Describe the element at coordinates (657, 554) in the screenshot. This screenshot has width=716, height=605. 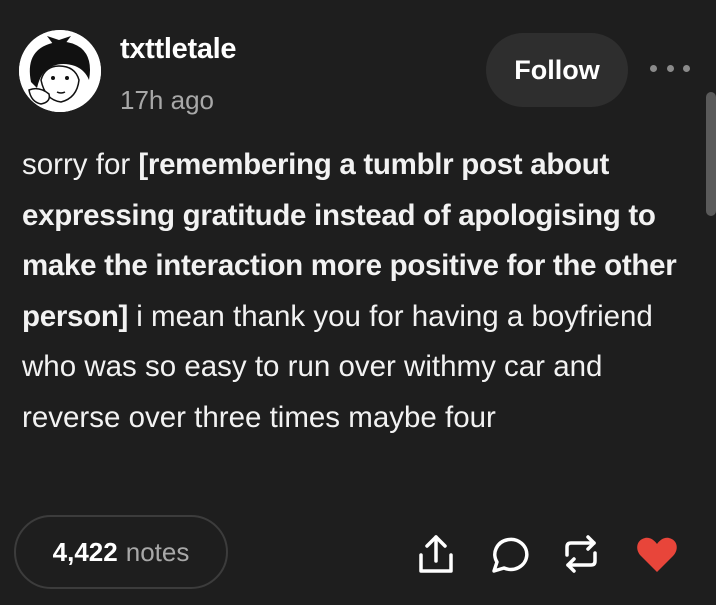
I see `heart-icon` at that location.